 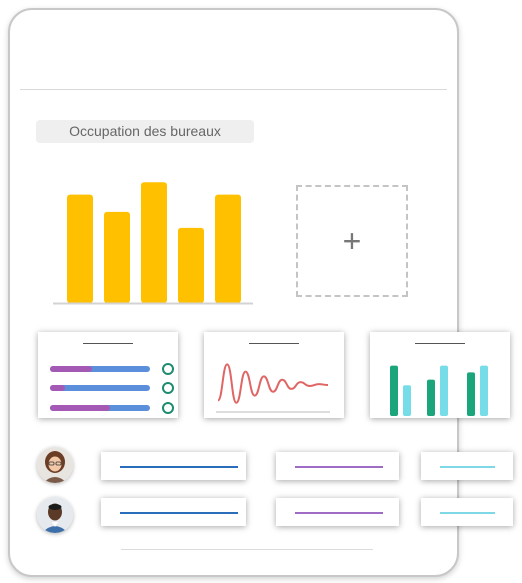 I want to click on footer-divider, so click(x=247, y=549).